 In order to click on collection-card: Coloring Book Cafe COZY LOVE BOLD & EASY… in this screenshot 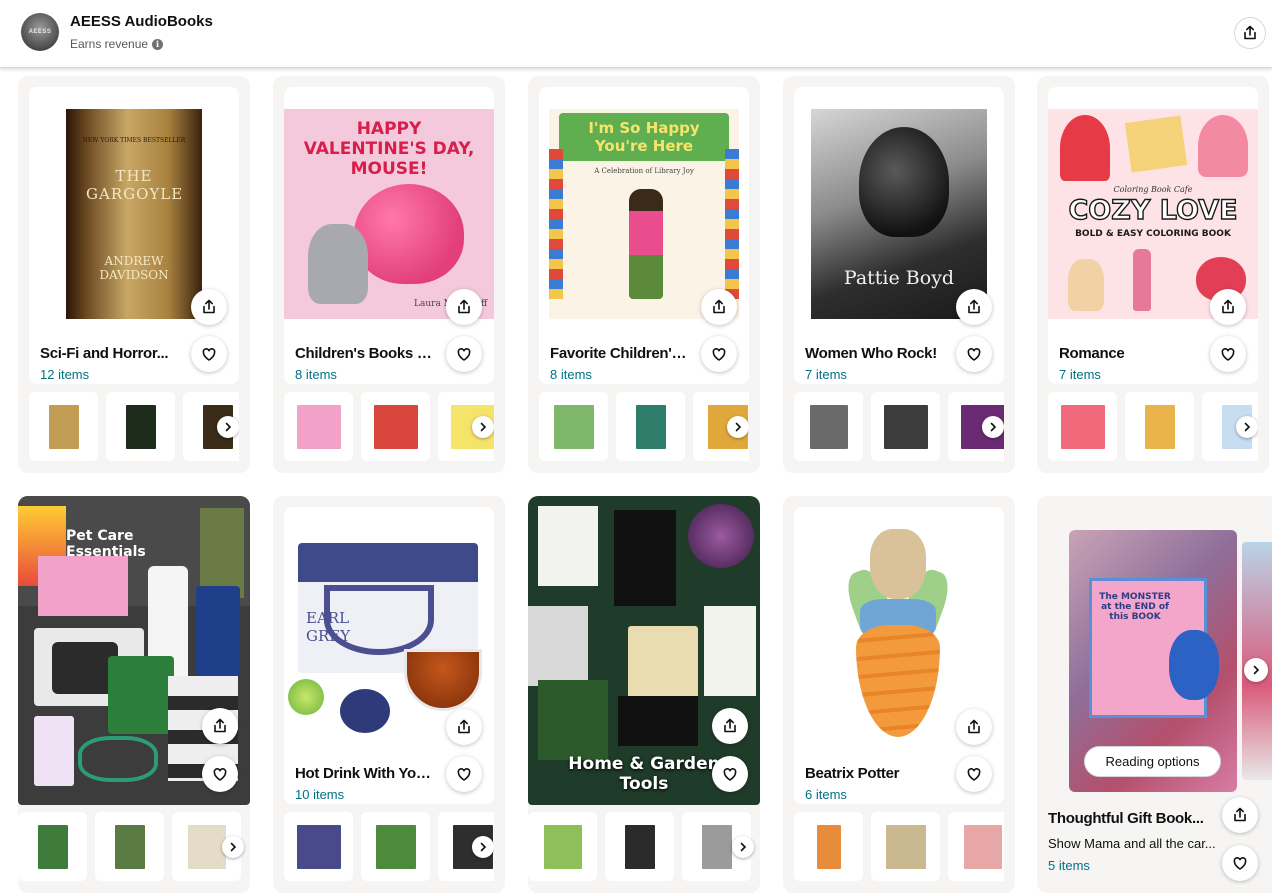, I will do `click(1153, 274)`.